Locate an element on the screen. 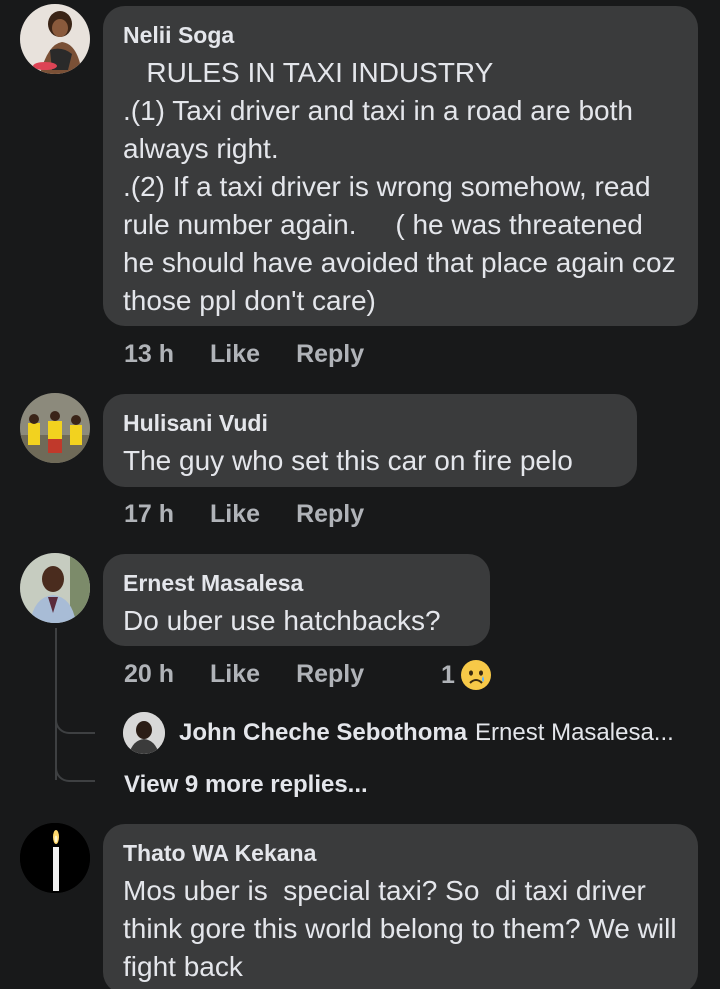 Image resolution: width=720 pixels, height=989 pixels. comment-timestamp: 17 h is located at coordinates (149, 514).